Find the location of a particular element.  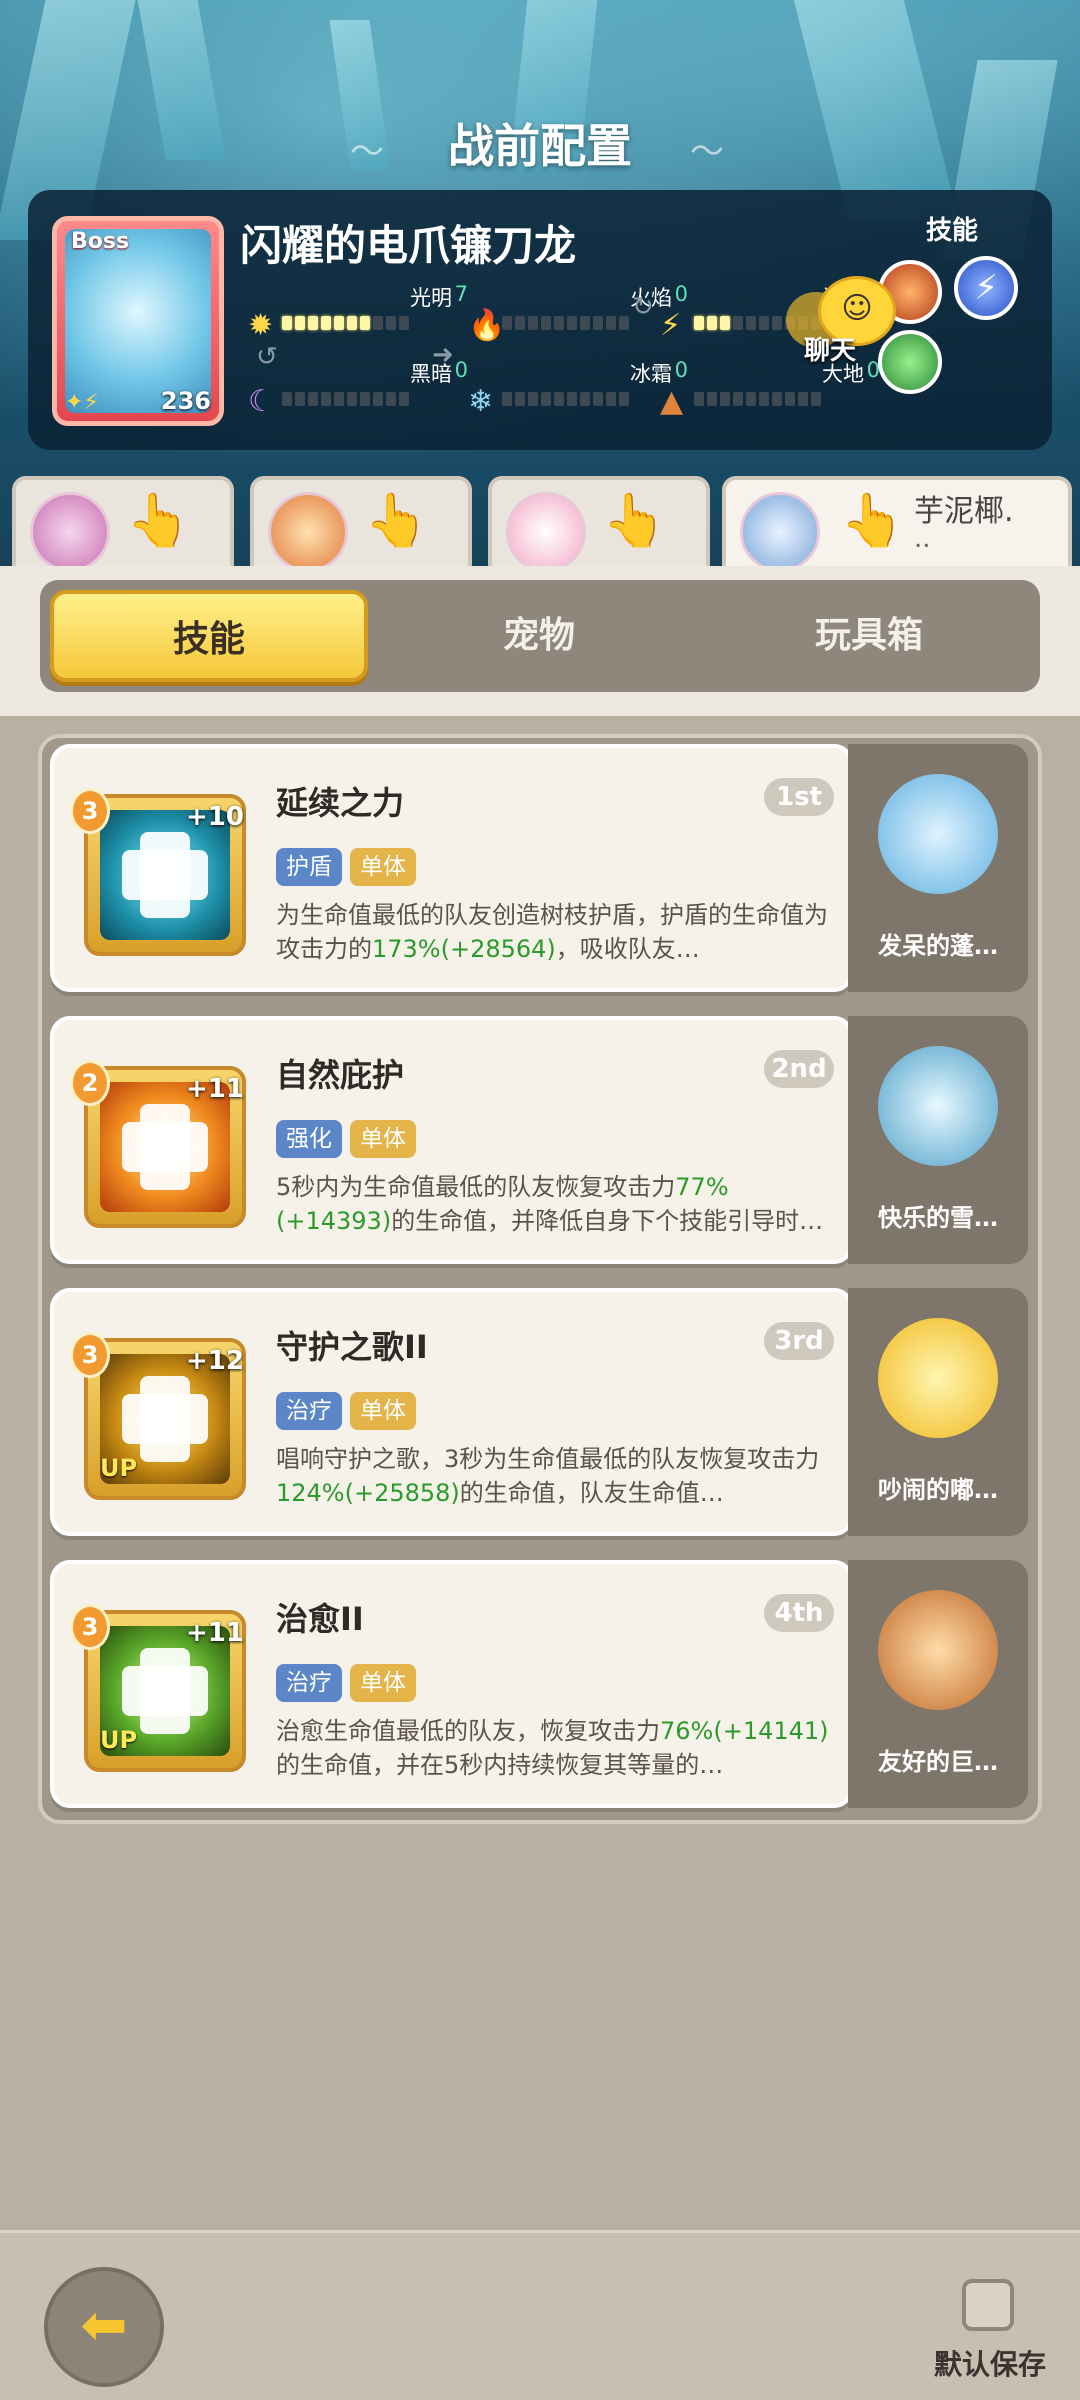

skill-rank: 2nd is located at coordinates (799, 1069).